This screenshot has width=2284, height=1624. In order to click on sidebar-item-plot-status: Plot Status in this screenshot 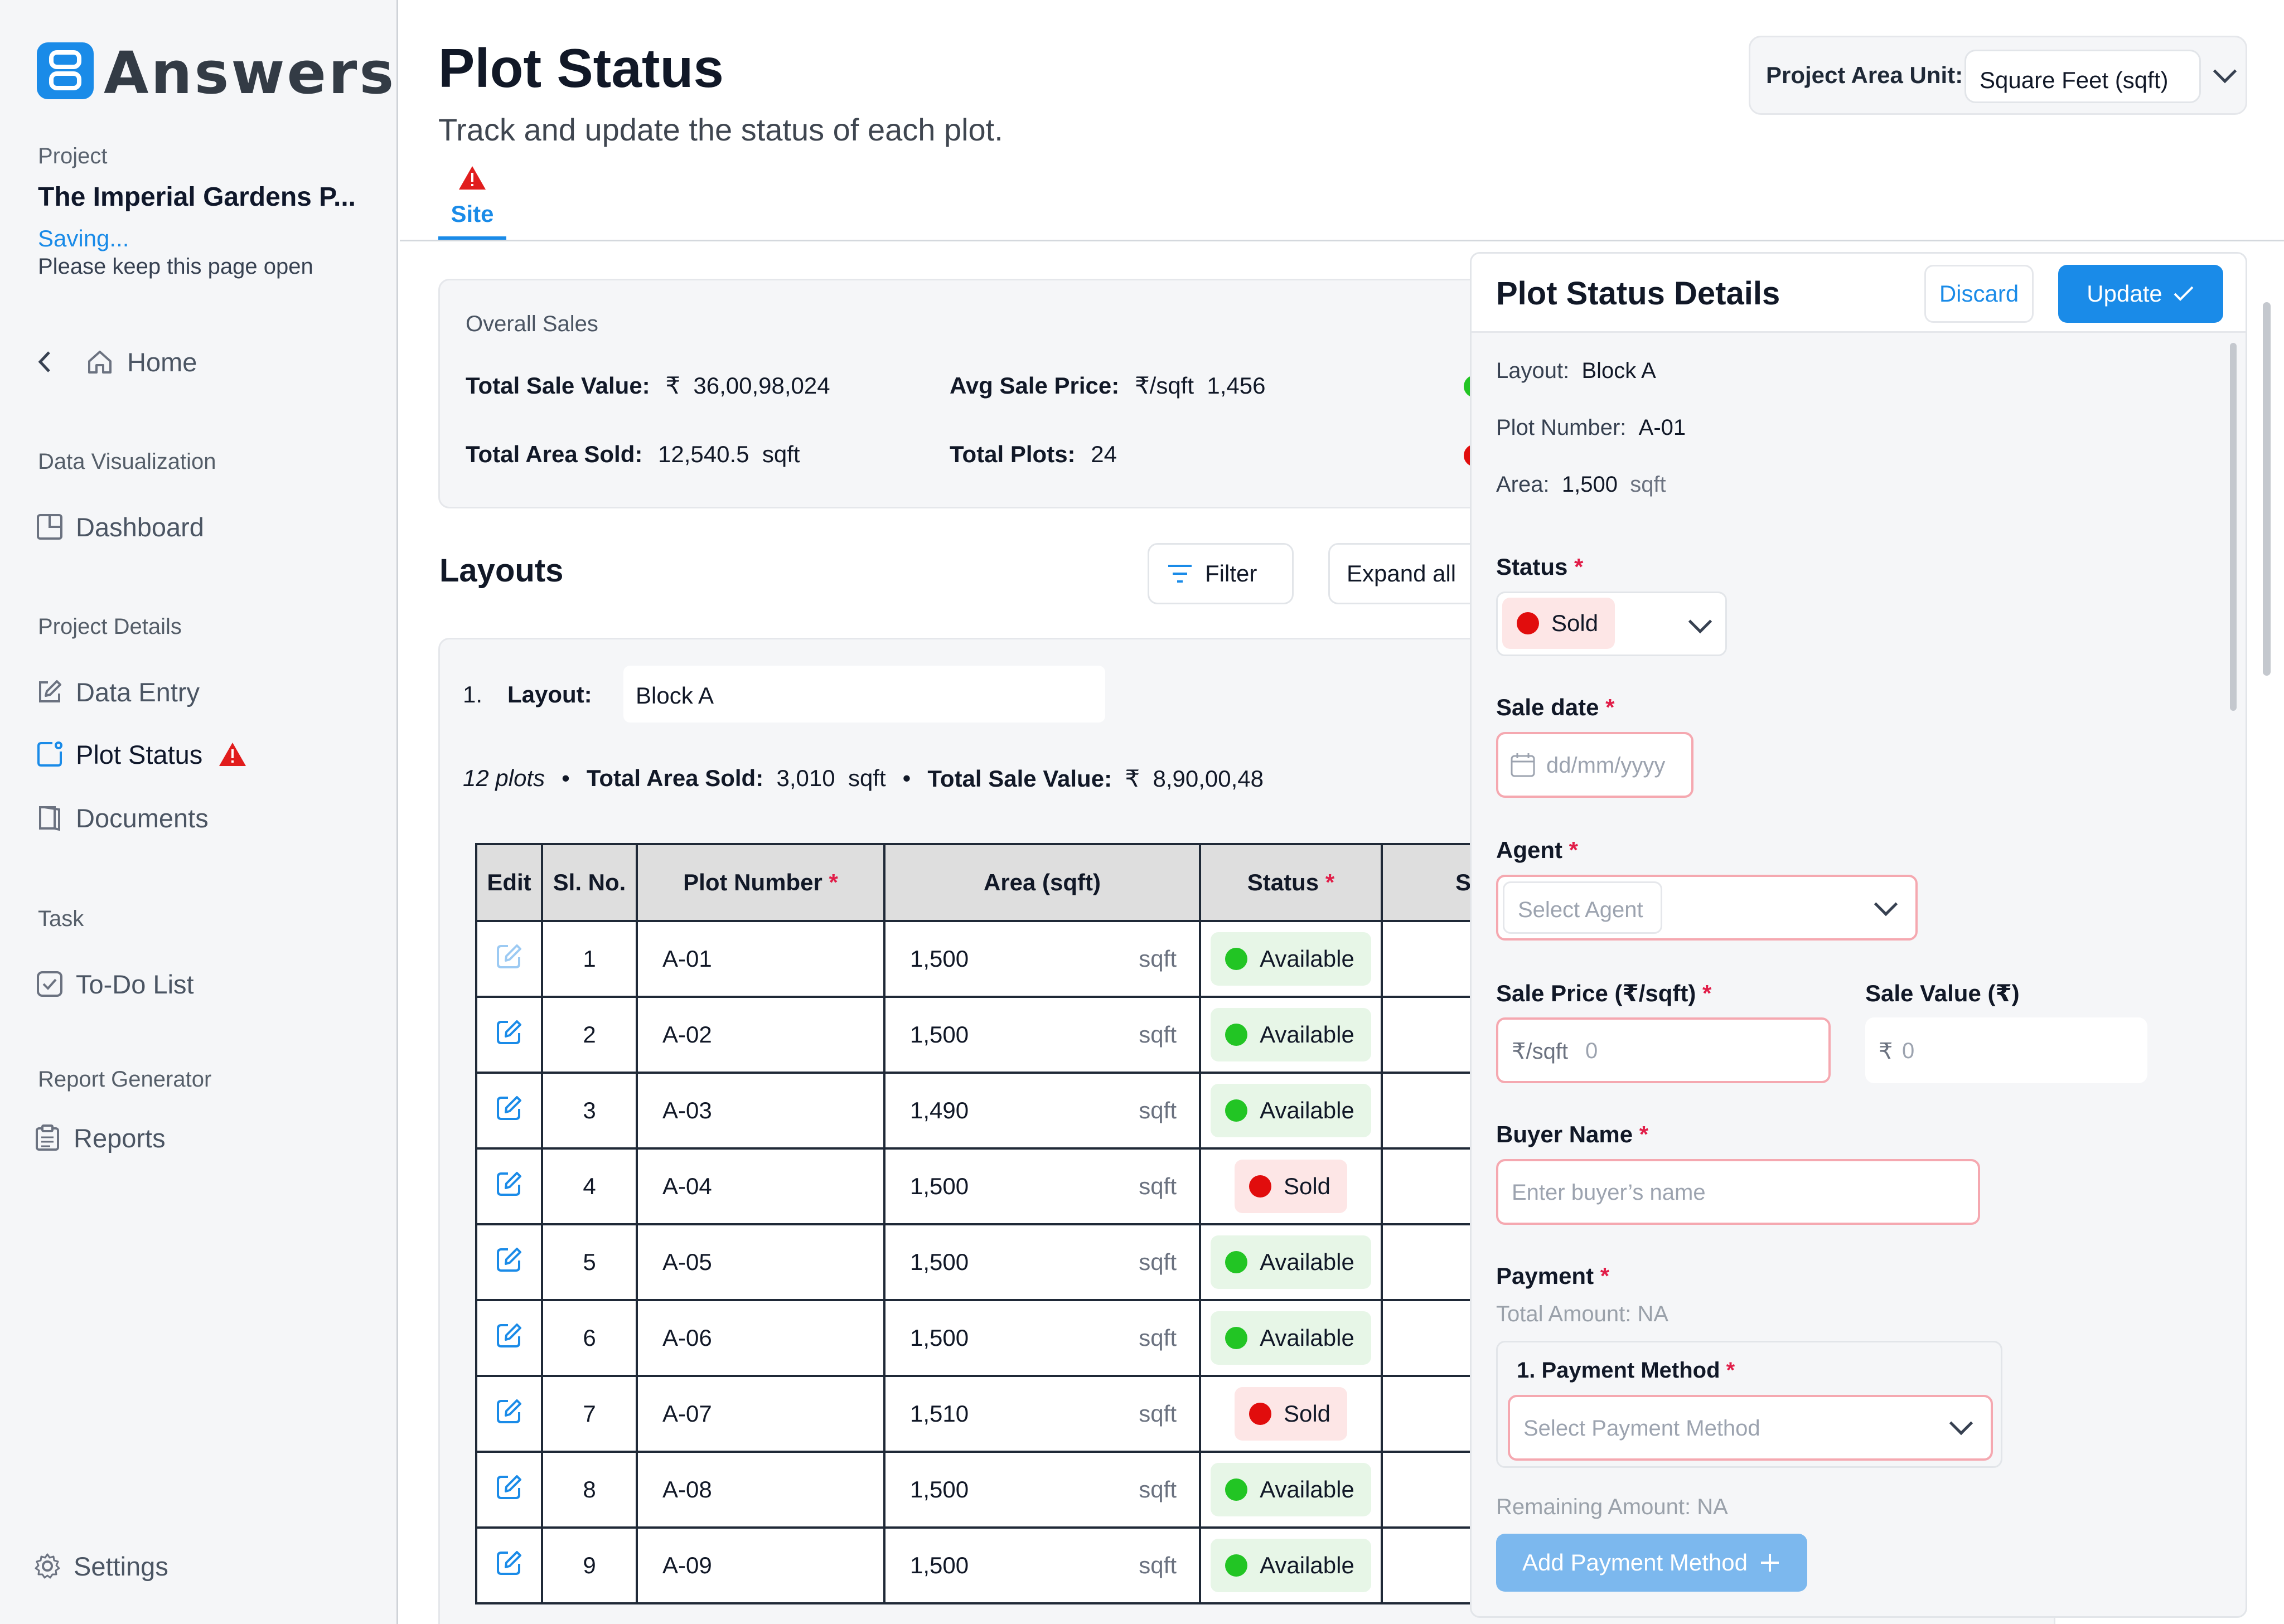, I will do `click(141, 754)`.